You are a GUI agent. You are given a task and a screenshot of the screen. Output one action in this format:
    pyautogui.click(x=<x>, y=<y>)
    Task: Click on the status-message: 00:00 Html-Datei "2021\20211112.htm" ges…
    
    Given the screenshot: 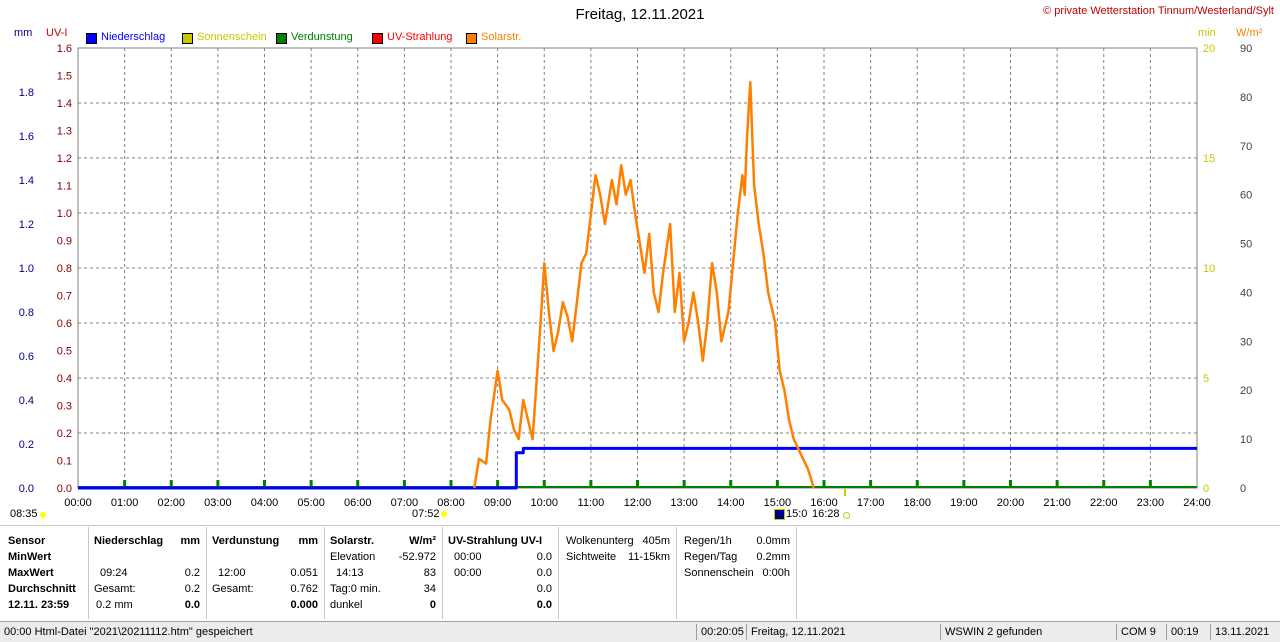 What is the action you would take?
    pyautogui.click(x=128, y=632)
    